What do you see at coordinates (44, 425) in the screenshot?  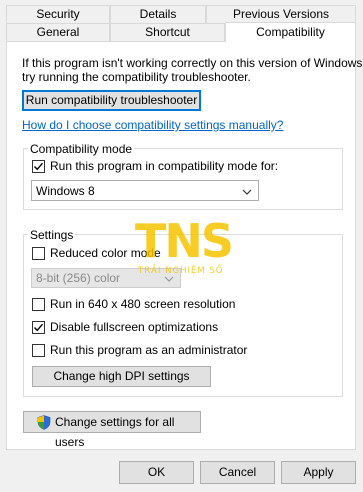 I see `shield-icon` at bounding box center [44, 425].